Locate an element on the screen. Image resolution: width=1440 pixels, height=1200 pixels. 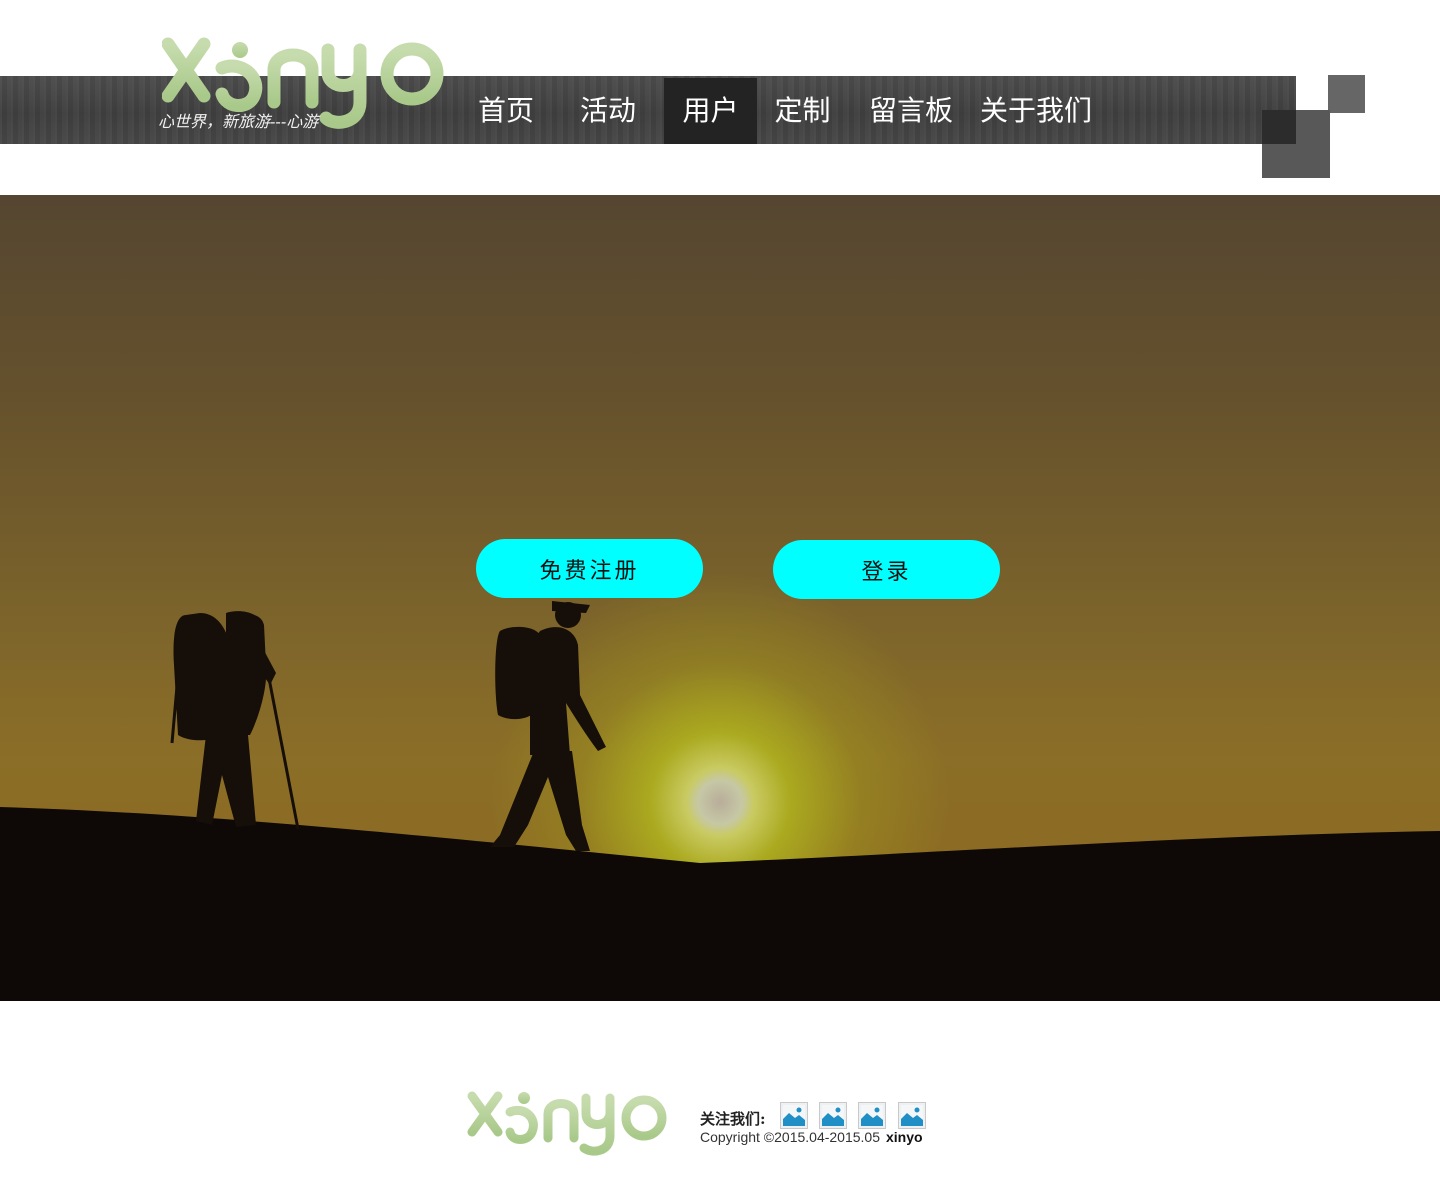
main-nav: 首页 活动 用户 定制 留言板 关于我们 is located at coordinates (779, 111).